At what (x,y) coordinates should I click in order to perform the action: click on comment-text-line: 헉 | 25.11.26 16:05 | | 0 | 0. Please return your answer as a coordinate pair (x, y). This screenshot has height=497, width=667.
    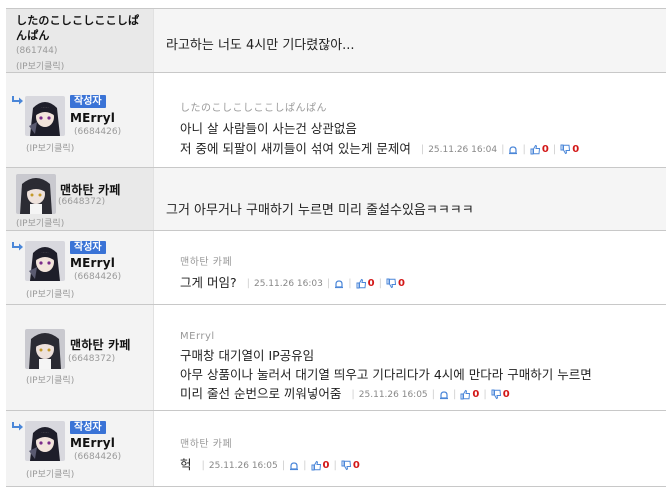
    Looking at the image, I should click on (270, 463).